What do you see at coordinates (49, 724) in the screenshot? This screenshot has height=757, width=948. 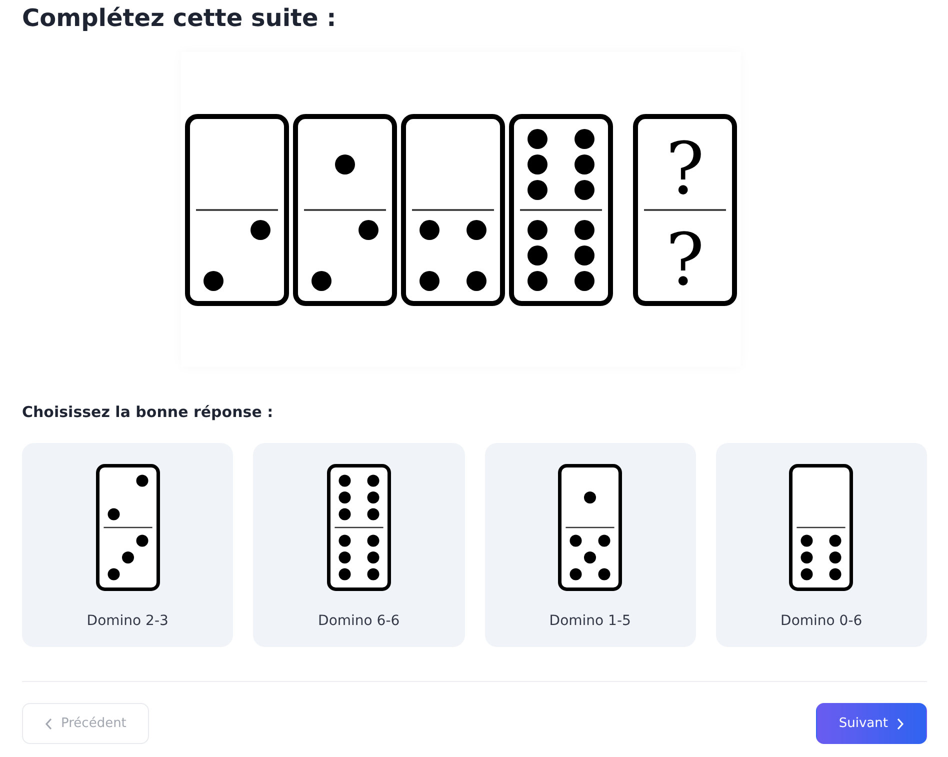 I see `chevron-left-icon` at bounding box center [49, 724].